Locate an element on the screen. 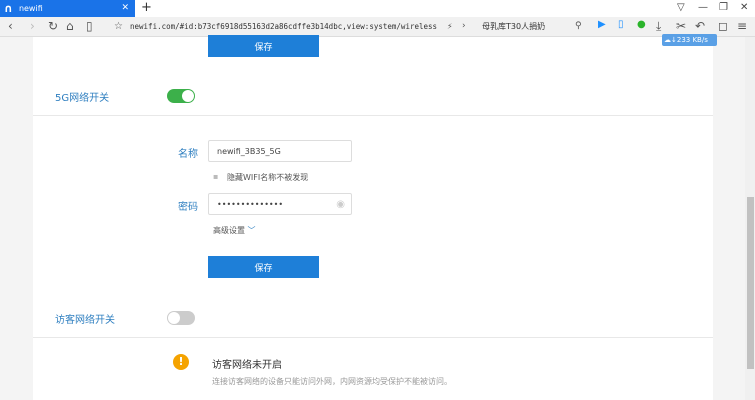  password-value: •••••••••••••• is located at coordinates (250, 204).